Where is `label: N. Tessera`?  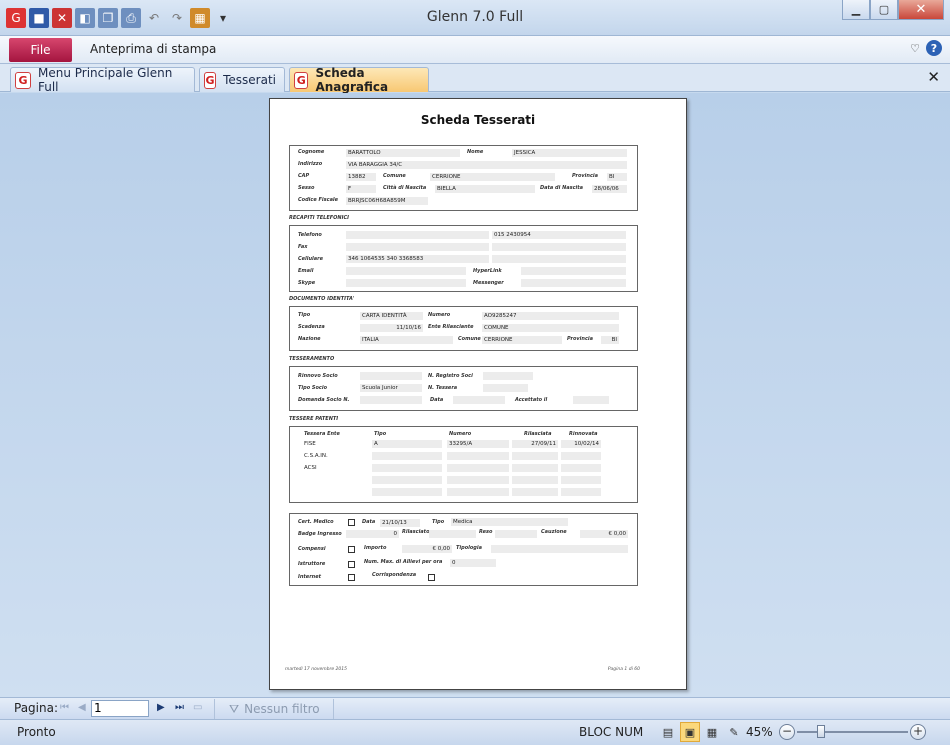
label: N. Tessera is located at coordinates (443, 388).